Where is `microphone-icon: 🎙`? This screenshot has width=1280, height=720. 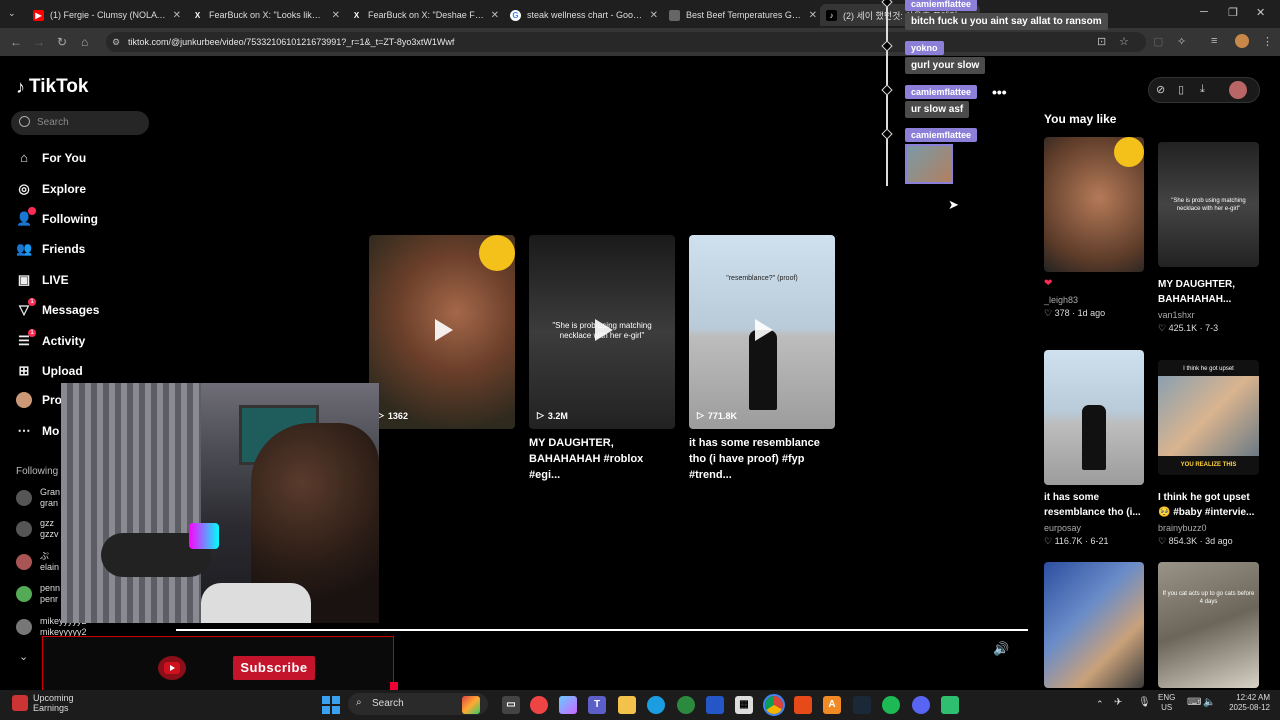 microphone-icon: 🎙 is located at coordinates (1144, 702).